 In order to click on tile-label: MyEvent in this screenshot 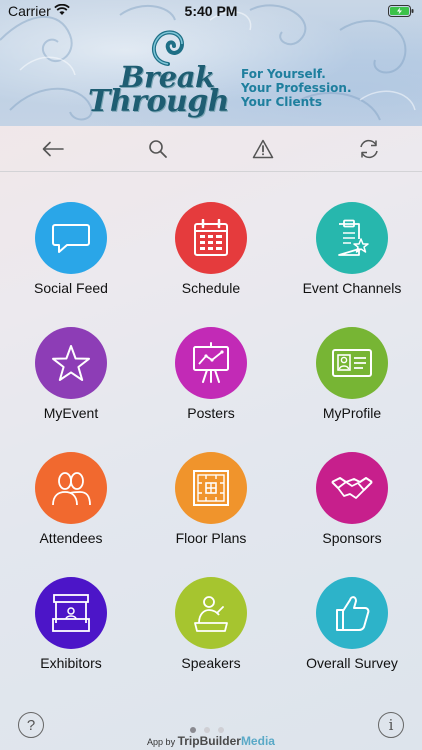, I will do `click(71, 413)`.